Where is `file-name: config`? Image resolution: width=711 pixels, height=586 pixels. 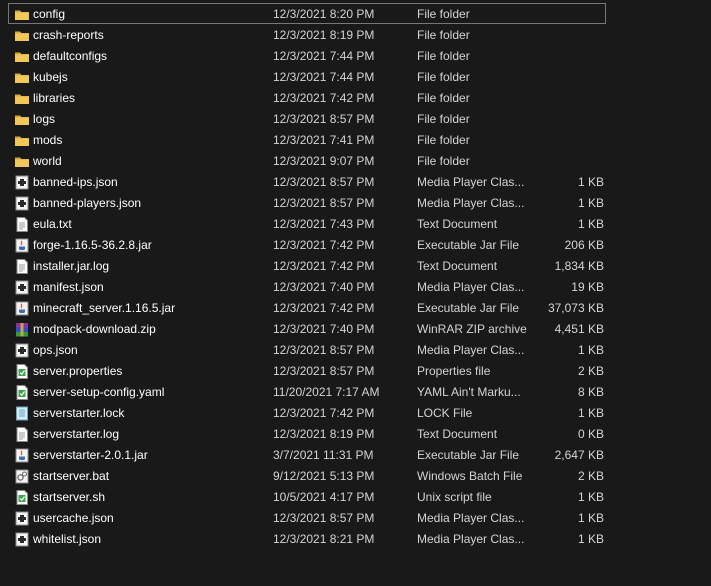
file-name: config is located at coordinates (49, 14).